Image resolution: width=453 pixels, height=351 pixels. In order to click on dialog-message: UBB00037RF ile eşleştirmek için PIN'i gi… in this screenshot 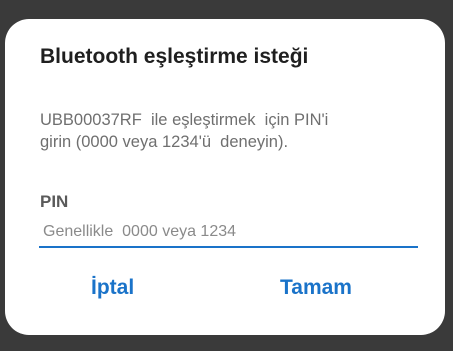, I will do `click(184, 131)`.